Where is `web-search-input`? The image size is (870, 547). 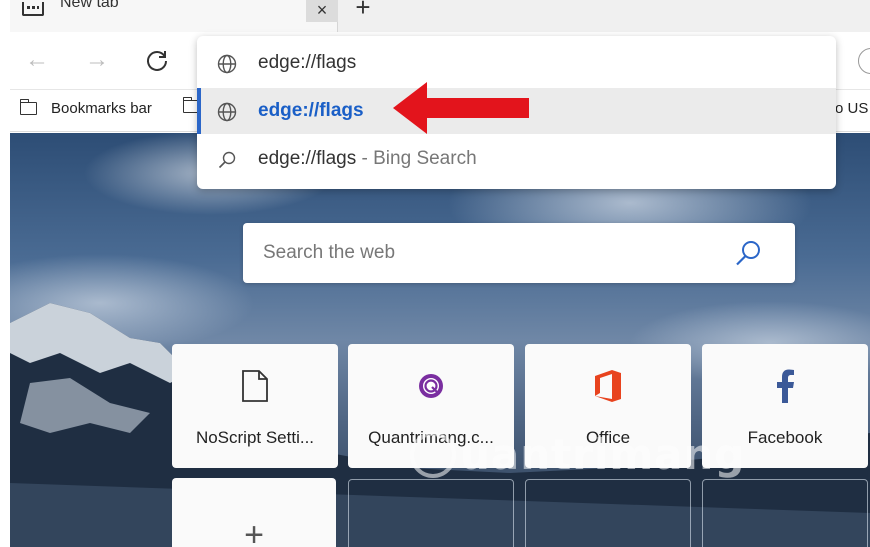 web-search-input is located at coordinates (493, 253).